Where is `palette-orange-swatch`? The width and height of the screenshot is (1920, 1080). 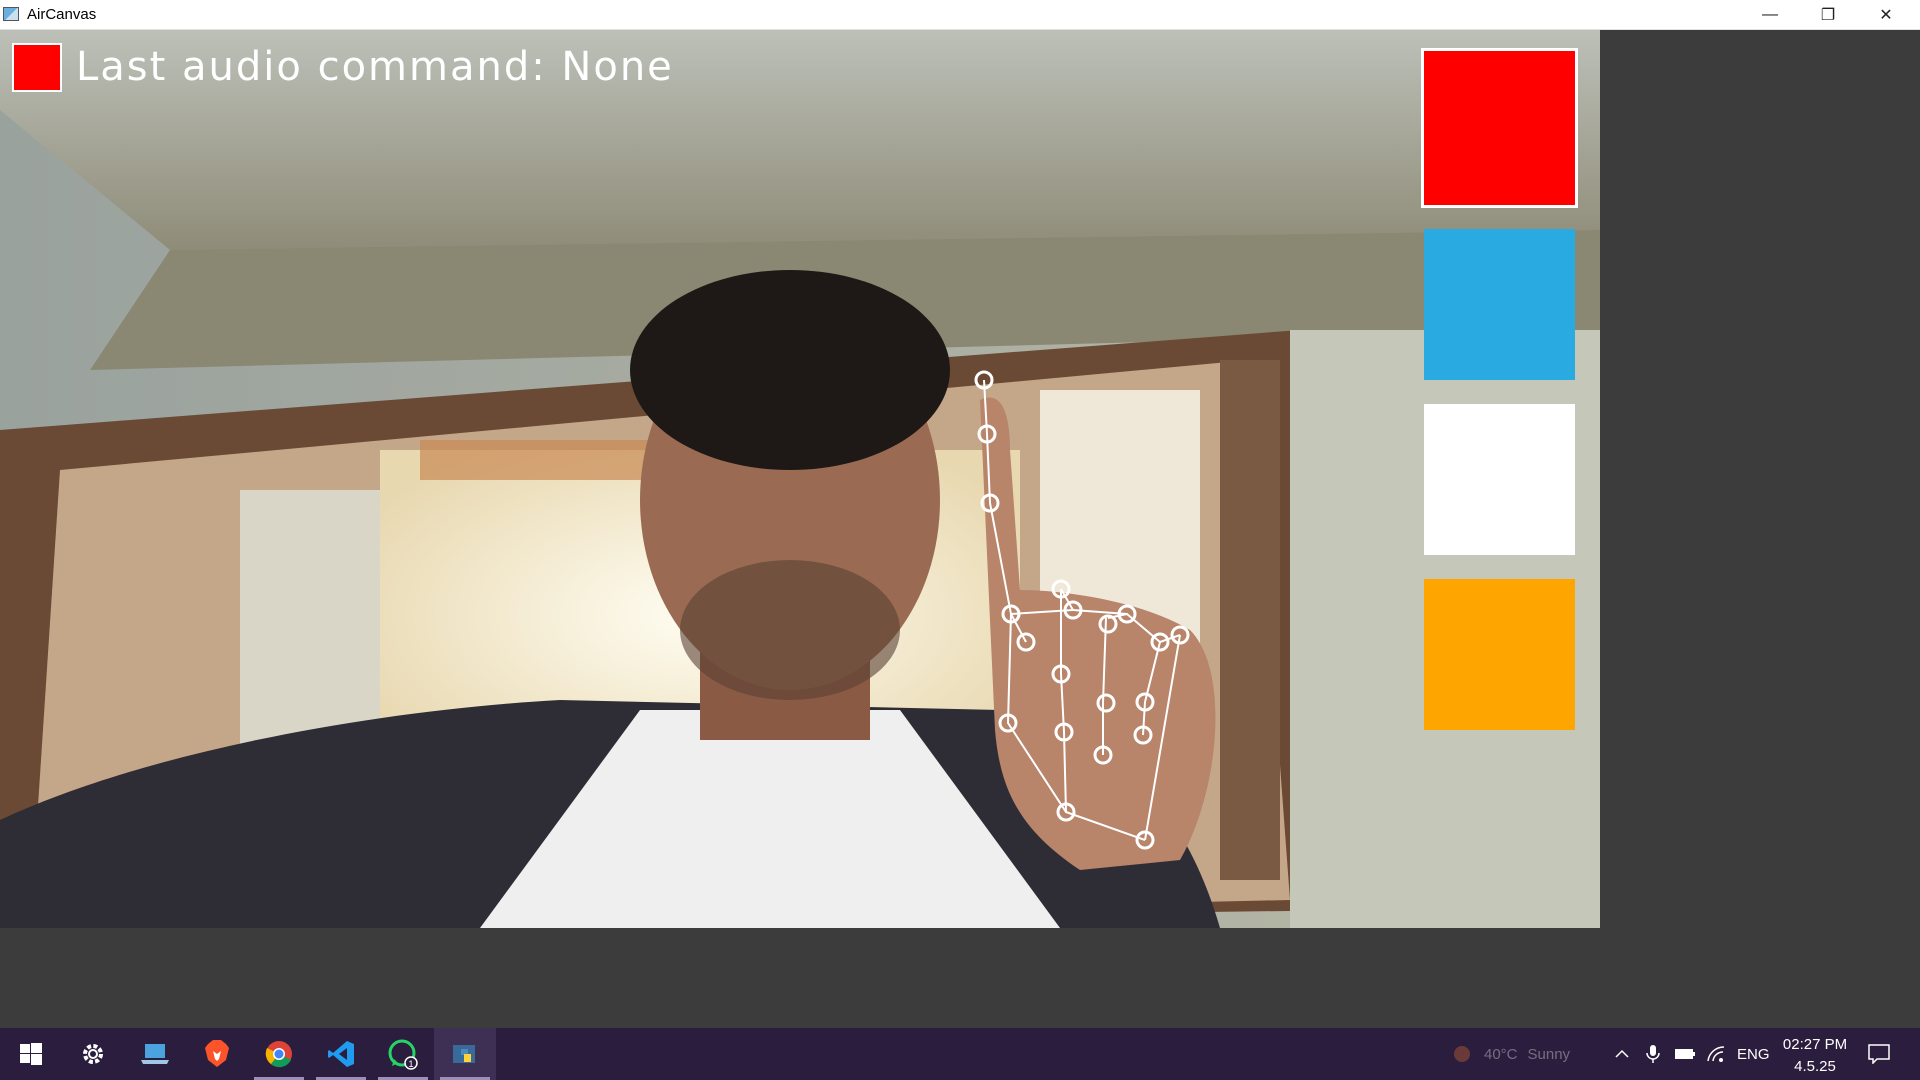 palette-orange-swatch is located at coordinates (1499, 654).